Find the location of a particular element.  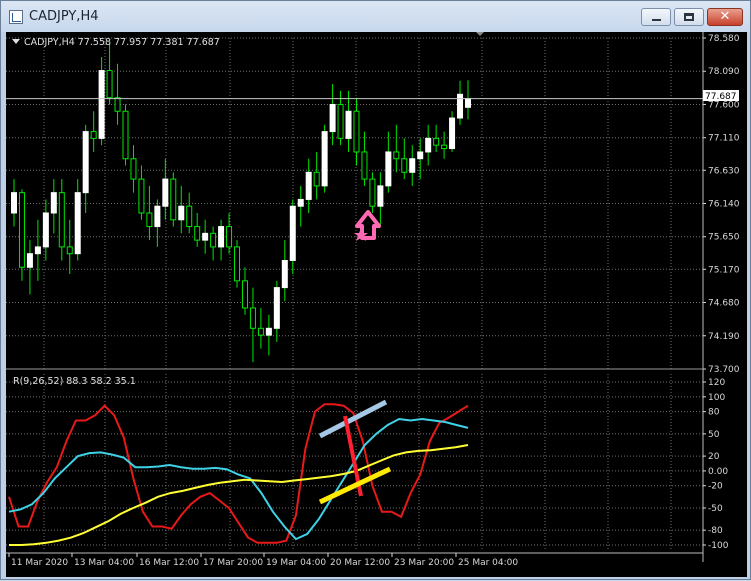

maximize-icon is located at coordinates (689, 17).